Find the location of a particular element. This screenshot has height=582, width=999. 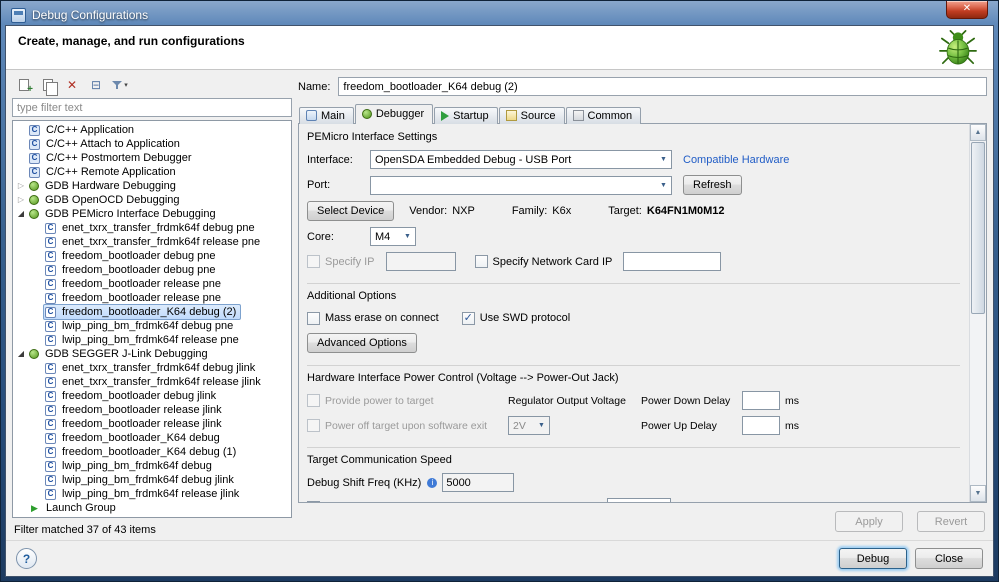

tree-item-inner: ▶ Launch Group is located at coordinates (74, 508).